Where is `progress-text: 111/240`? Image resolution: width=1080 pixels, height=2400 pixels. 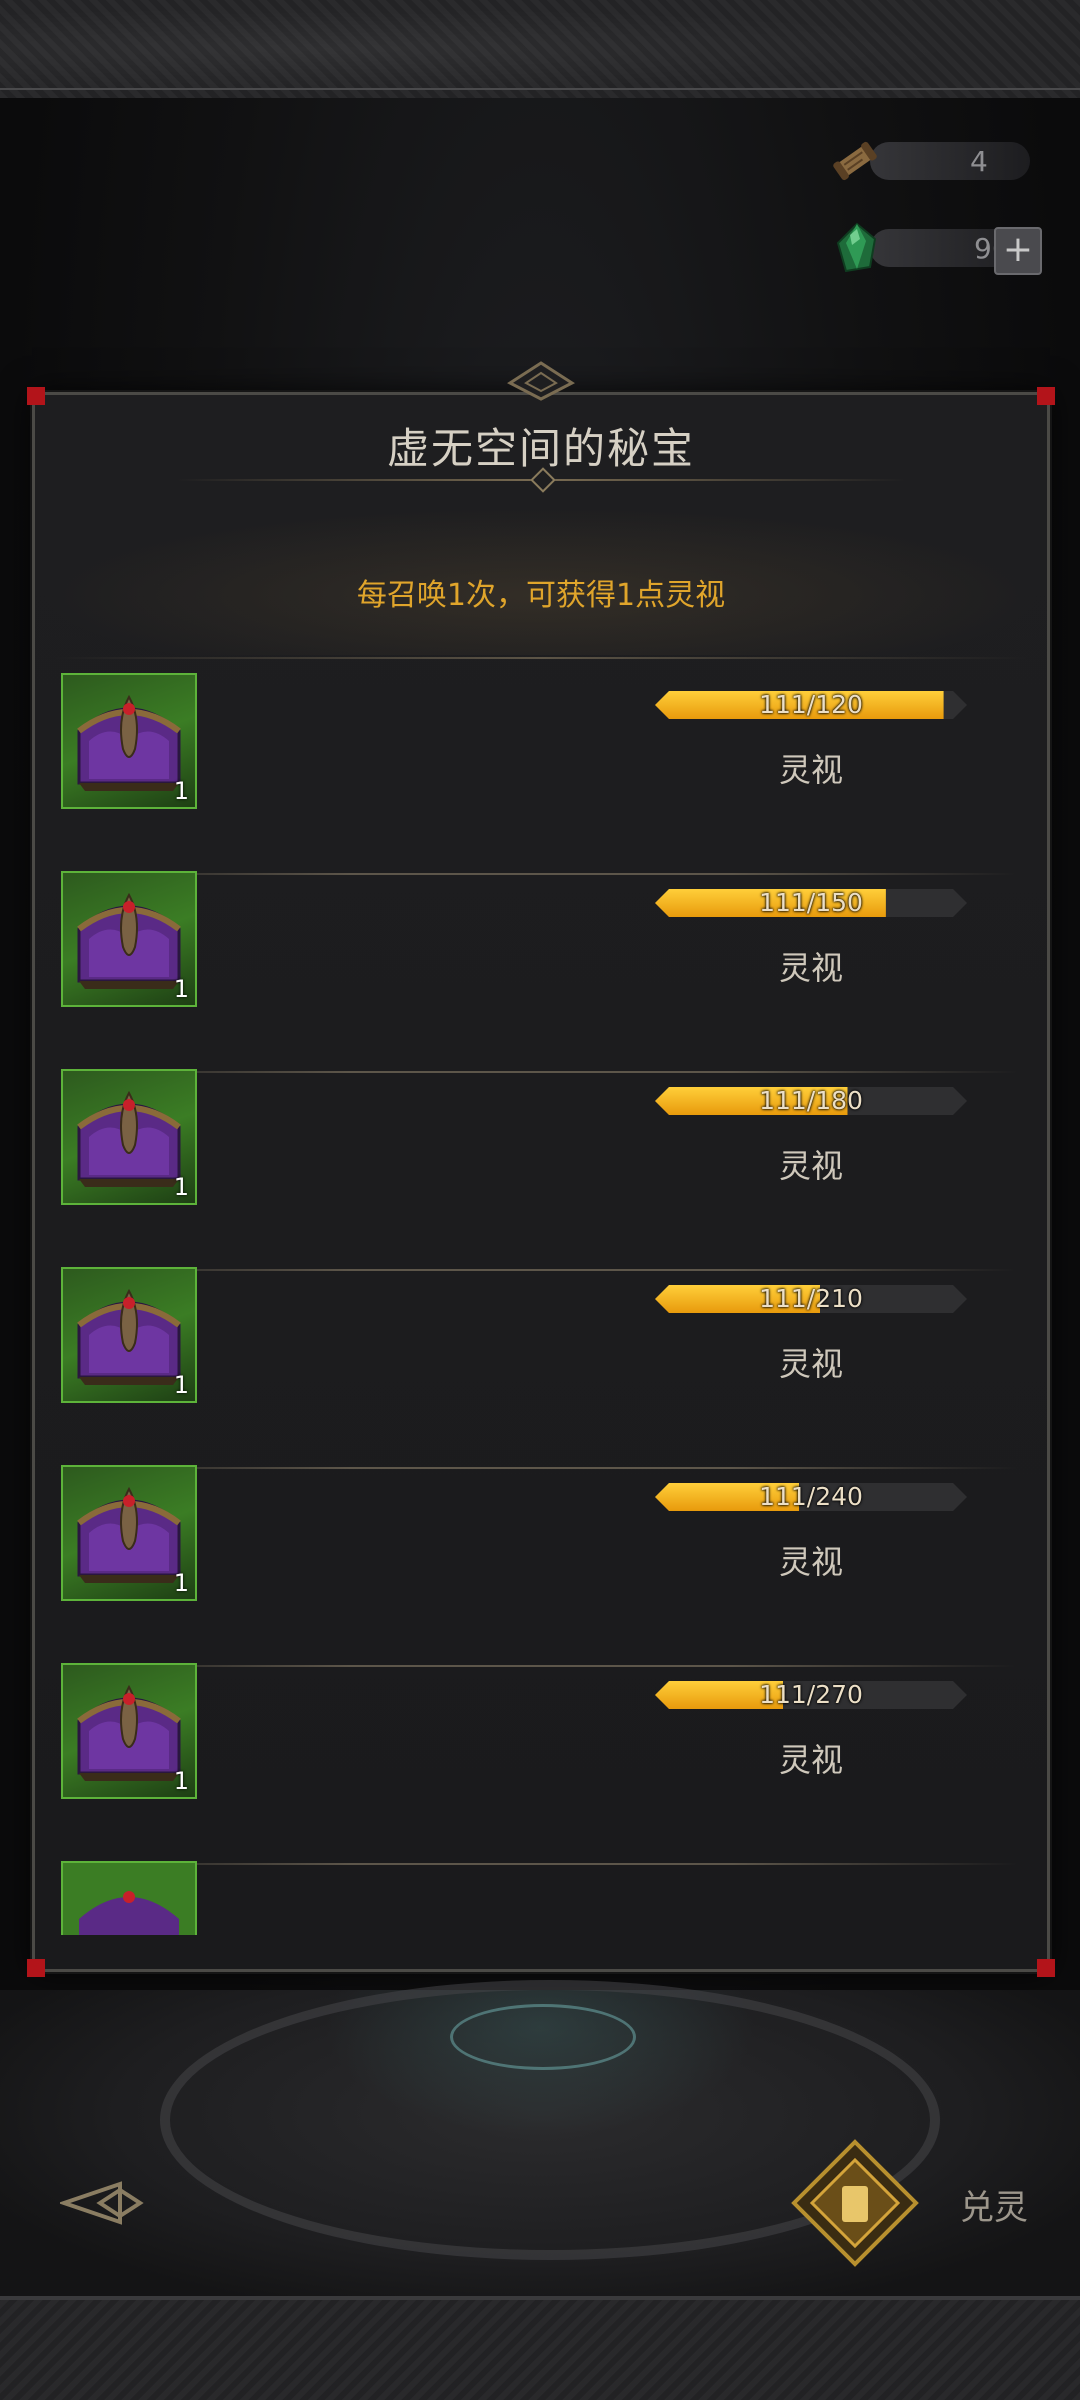 progress-text: 111/240 is located at coordinates (811, 1496).